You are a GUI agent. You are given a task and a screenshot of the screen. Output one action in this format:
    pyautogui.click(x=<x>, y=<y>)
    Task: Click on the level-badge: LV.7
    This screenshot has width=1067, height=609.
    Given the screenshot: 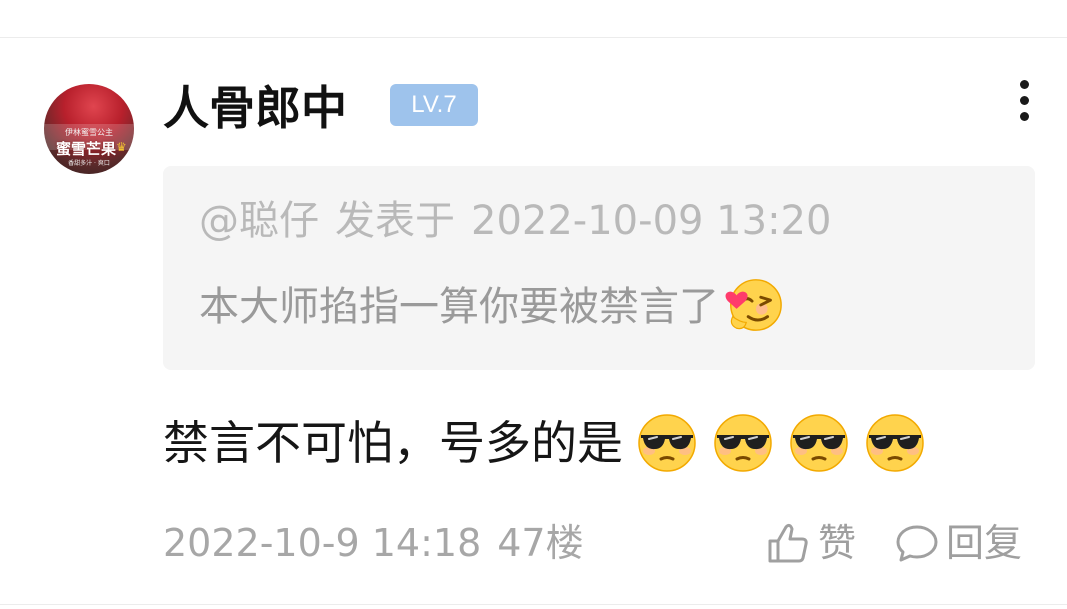 What is the action you would take?
    pyautogui.click(x=434, y=105)
    